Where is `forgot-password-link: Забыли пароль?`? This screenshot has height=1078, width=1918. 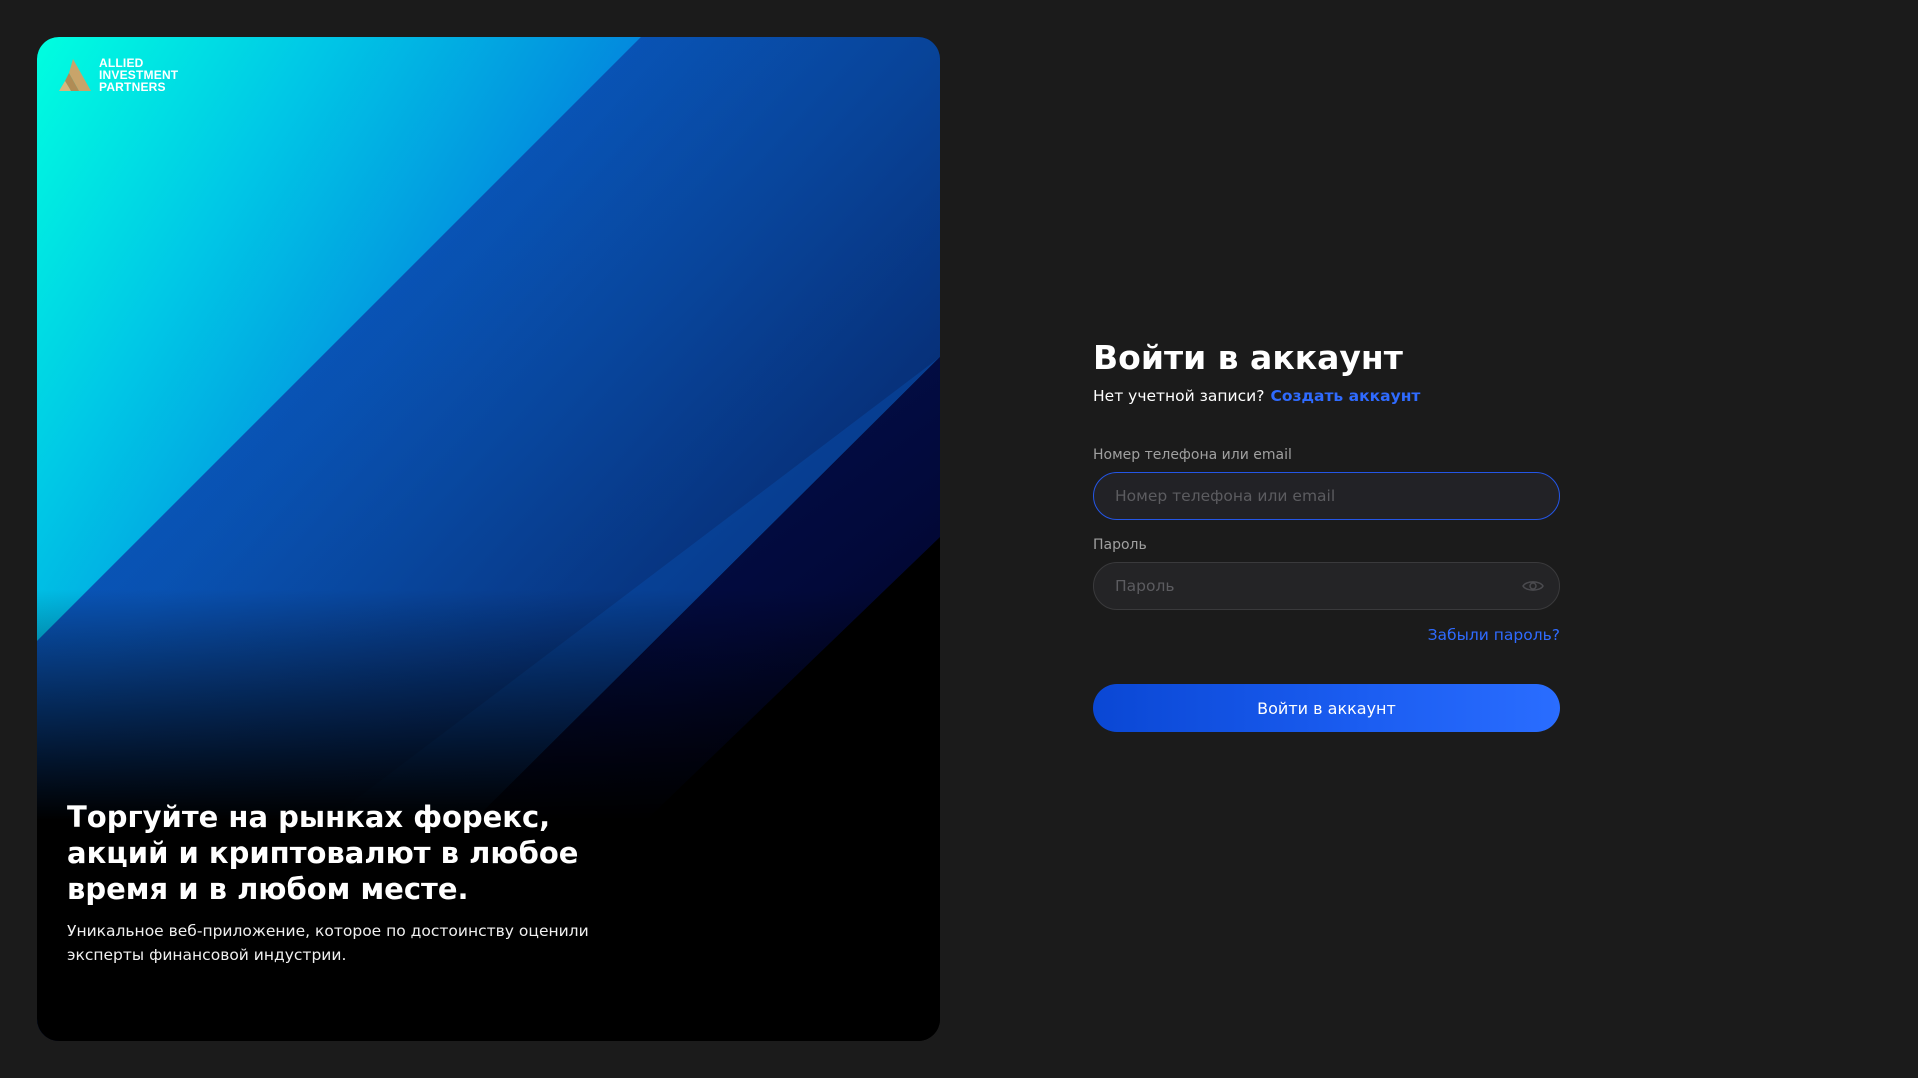 forgot-password-link: Забыли пароль? is located at coordinates (1494, 635).